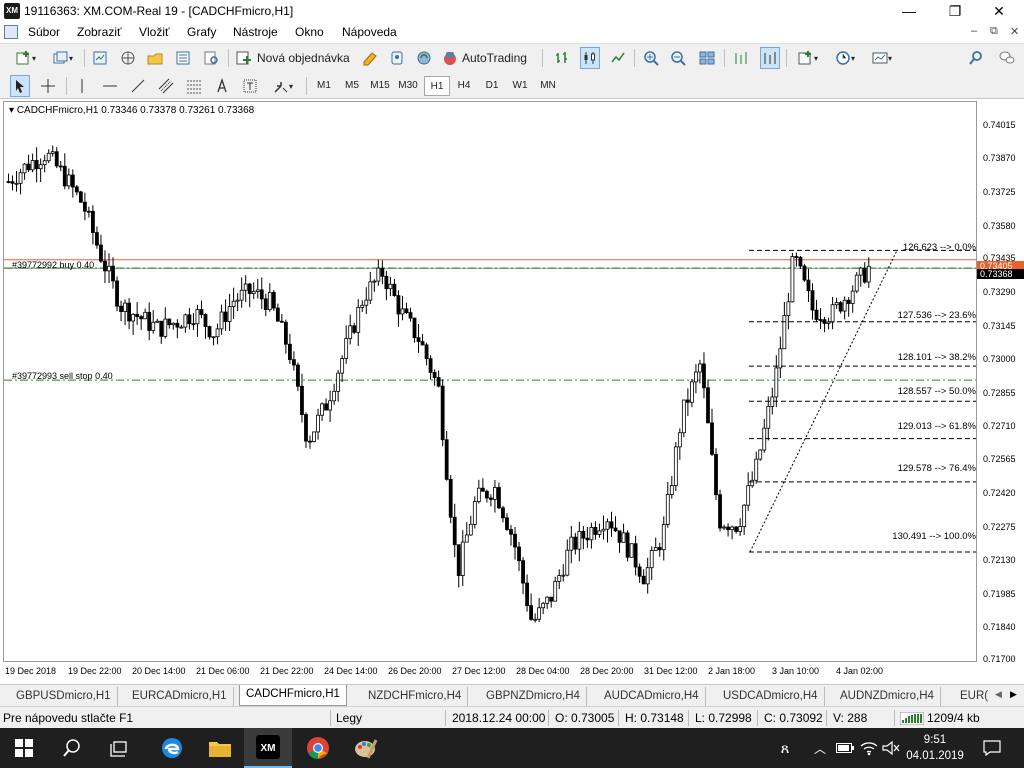 This screenshot has width=1024, height=768. I want to click on tab-usdcad: USDCADmicro,H4, so click(771, 696).